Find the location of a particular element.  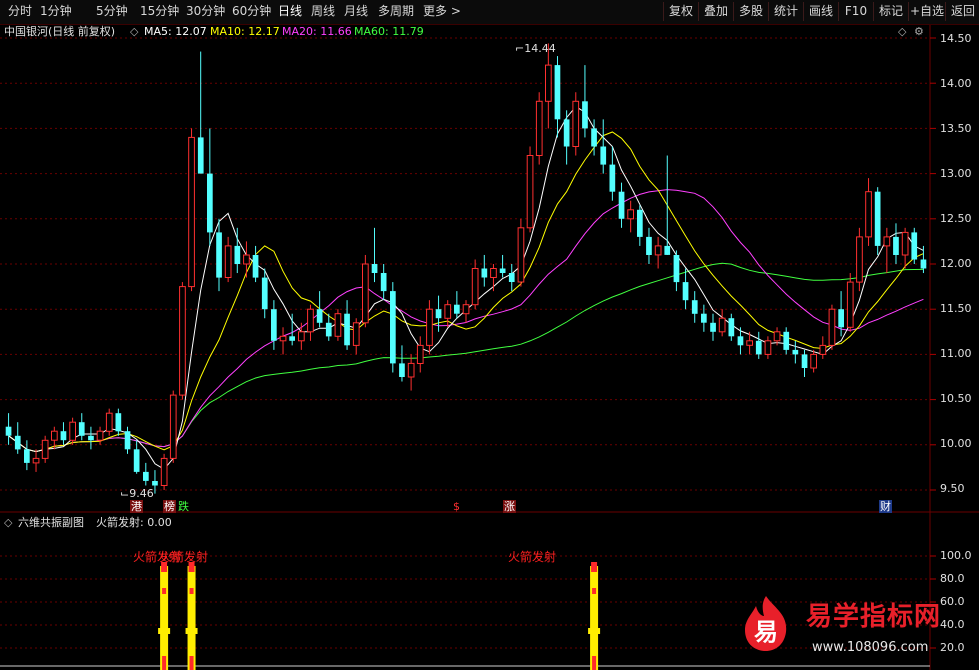

period-tab-1min: 1分钟 is located at coordinates (56, 11).